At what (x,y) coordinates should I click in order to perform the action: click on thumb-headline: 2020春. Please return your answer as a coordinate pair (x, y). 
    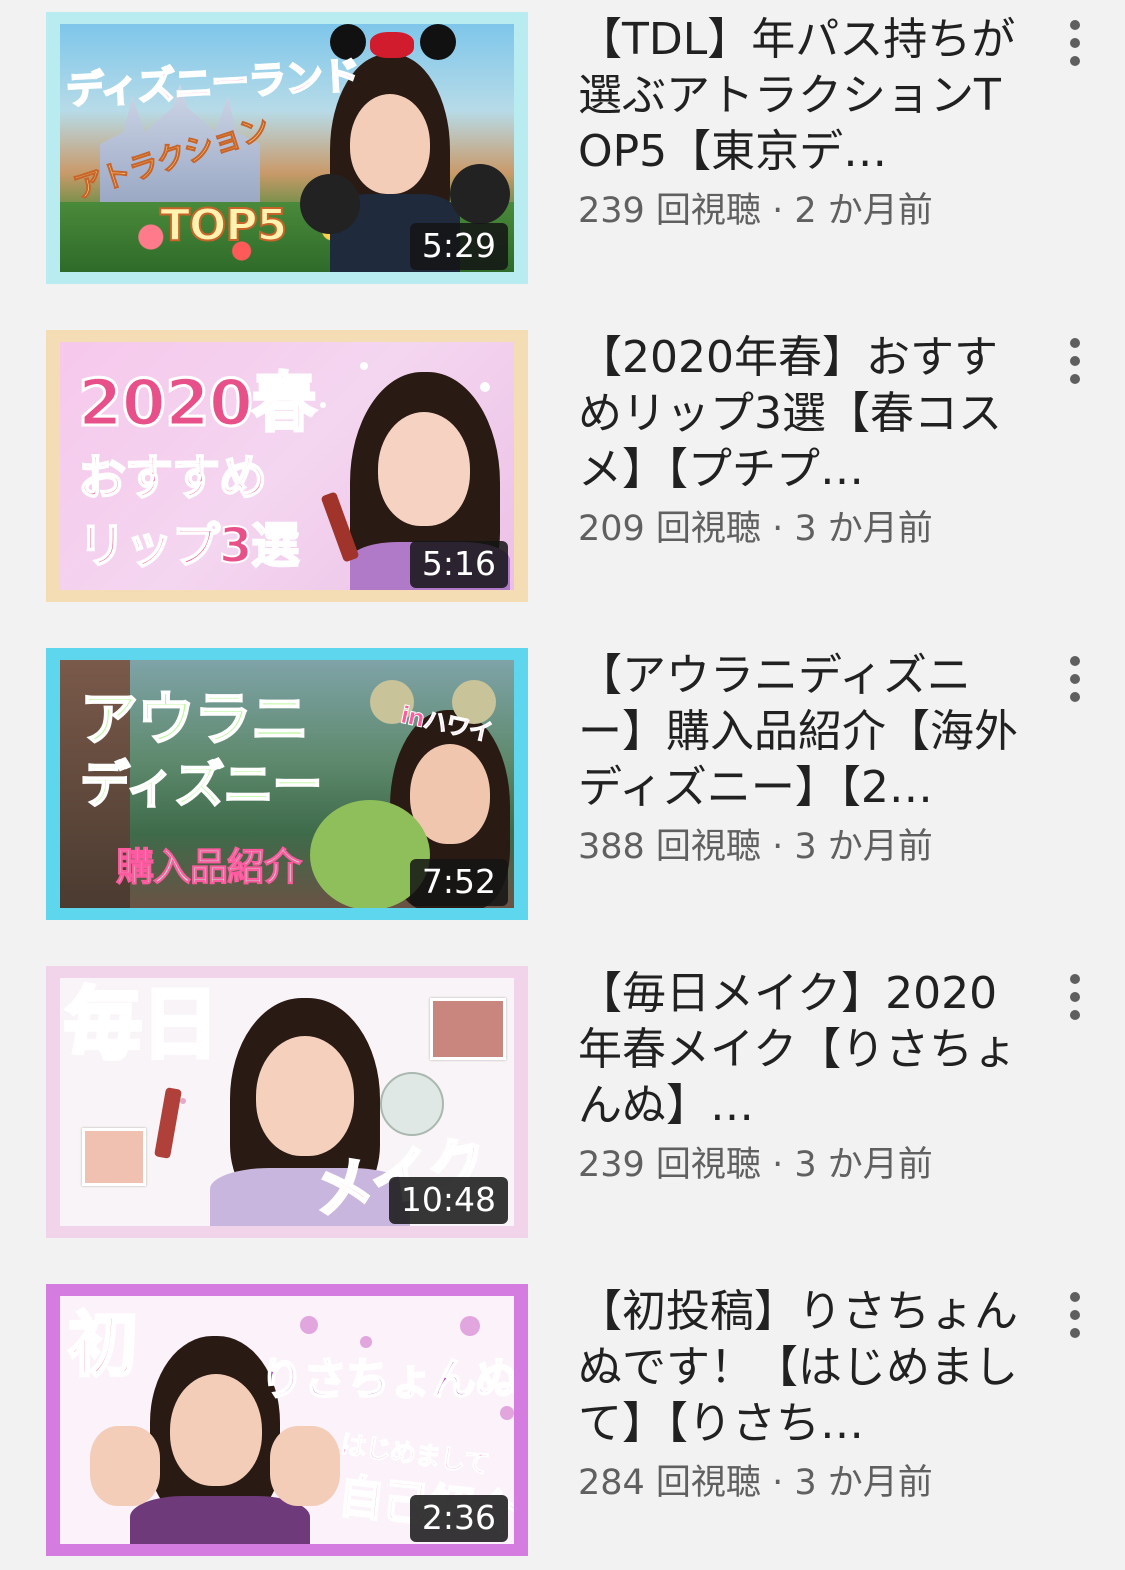
    Looking at the image, I should click on (196, 404).